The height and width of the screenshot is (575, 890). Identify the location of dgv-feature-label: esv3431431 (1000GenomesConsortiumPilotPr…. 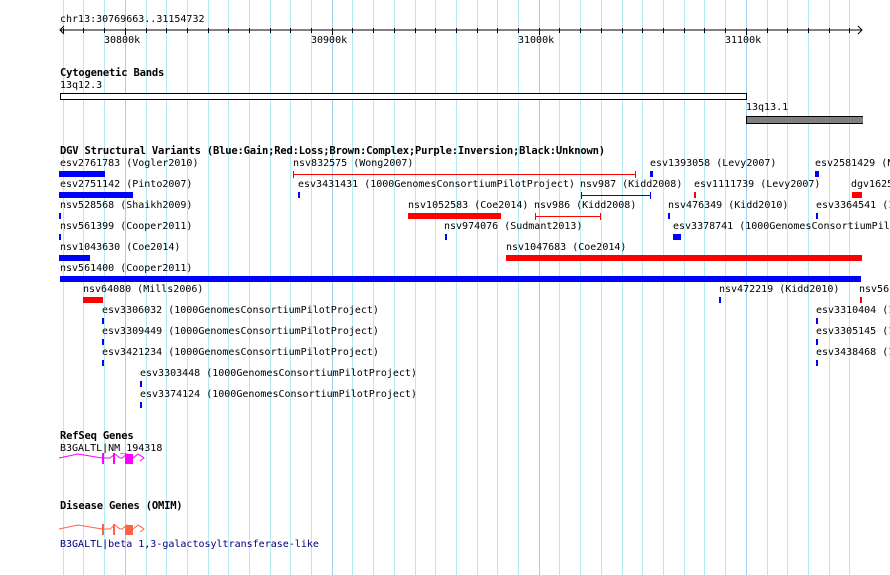
(436, 184).